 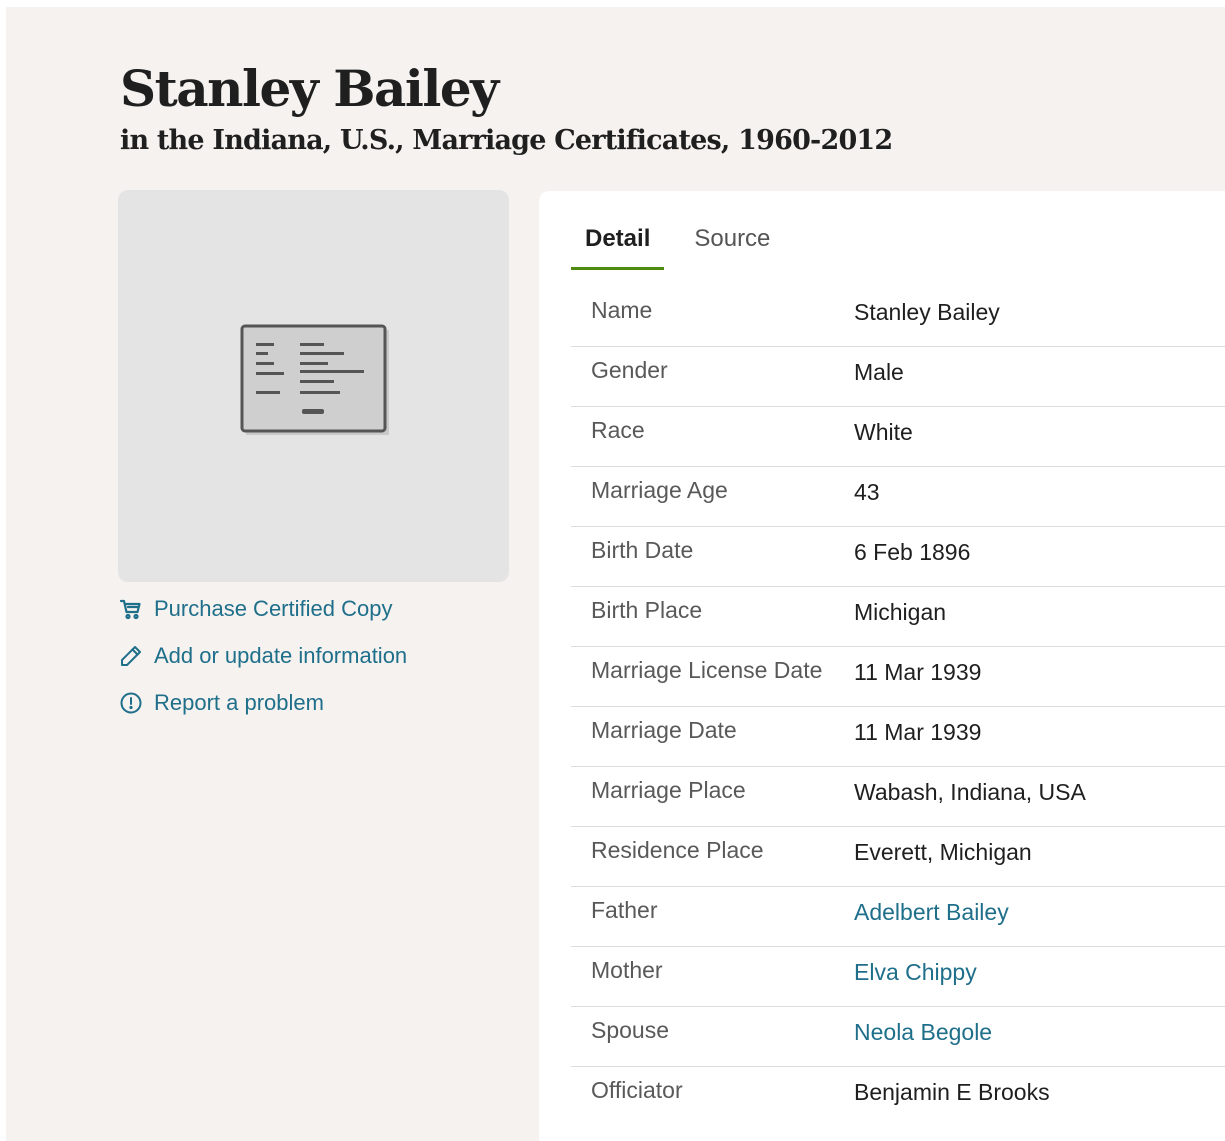 I want to click on father-link: Adelbert Bailey, so click(x=931, y=916).